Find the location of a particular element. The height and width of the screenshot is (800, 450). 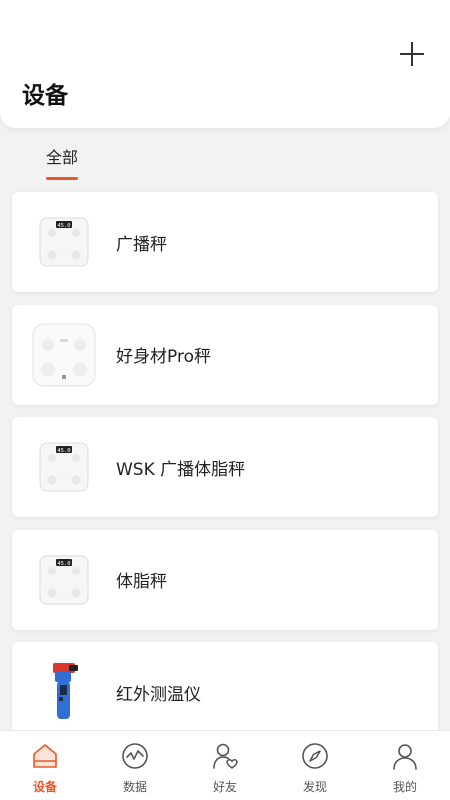

scale-pro-icon is located at coordinates (64, 354).